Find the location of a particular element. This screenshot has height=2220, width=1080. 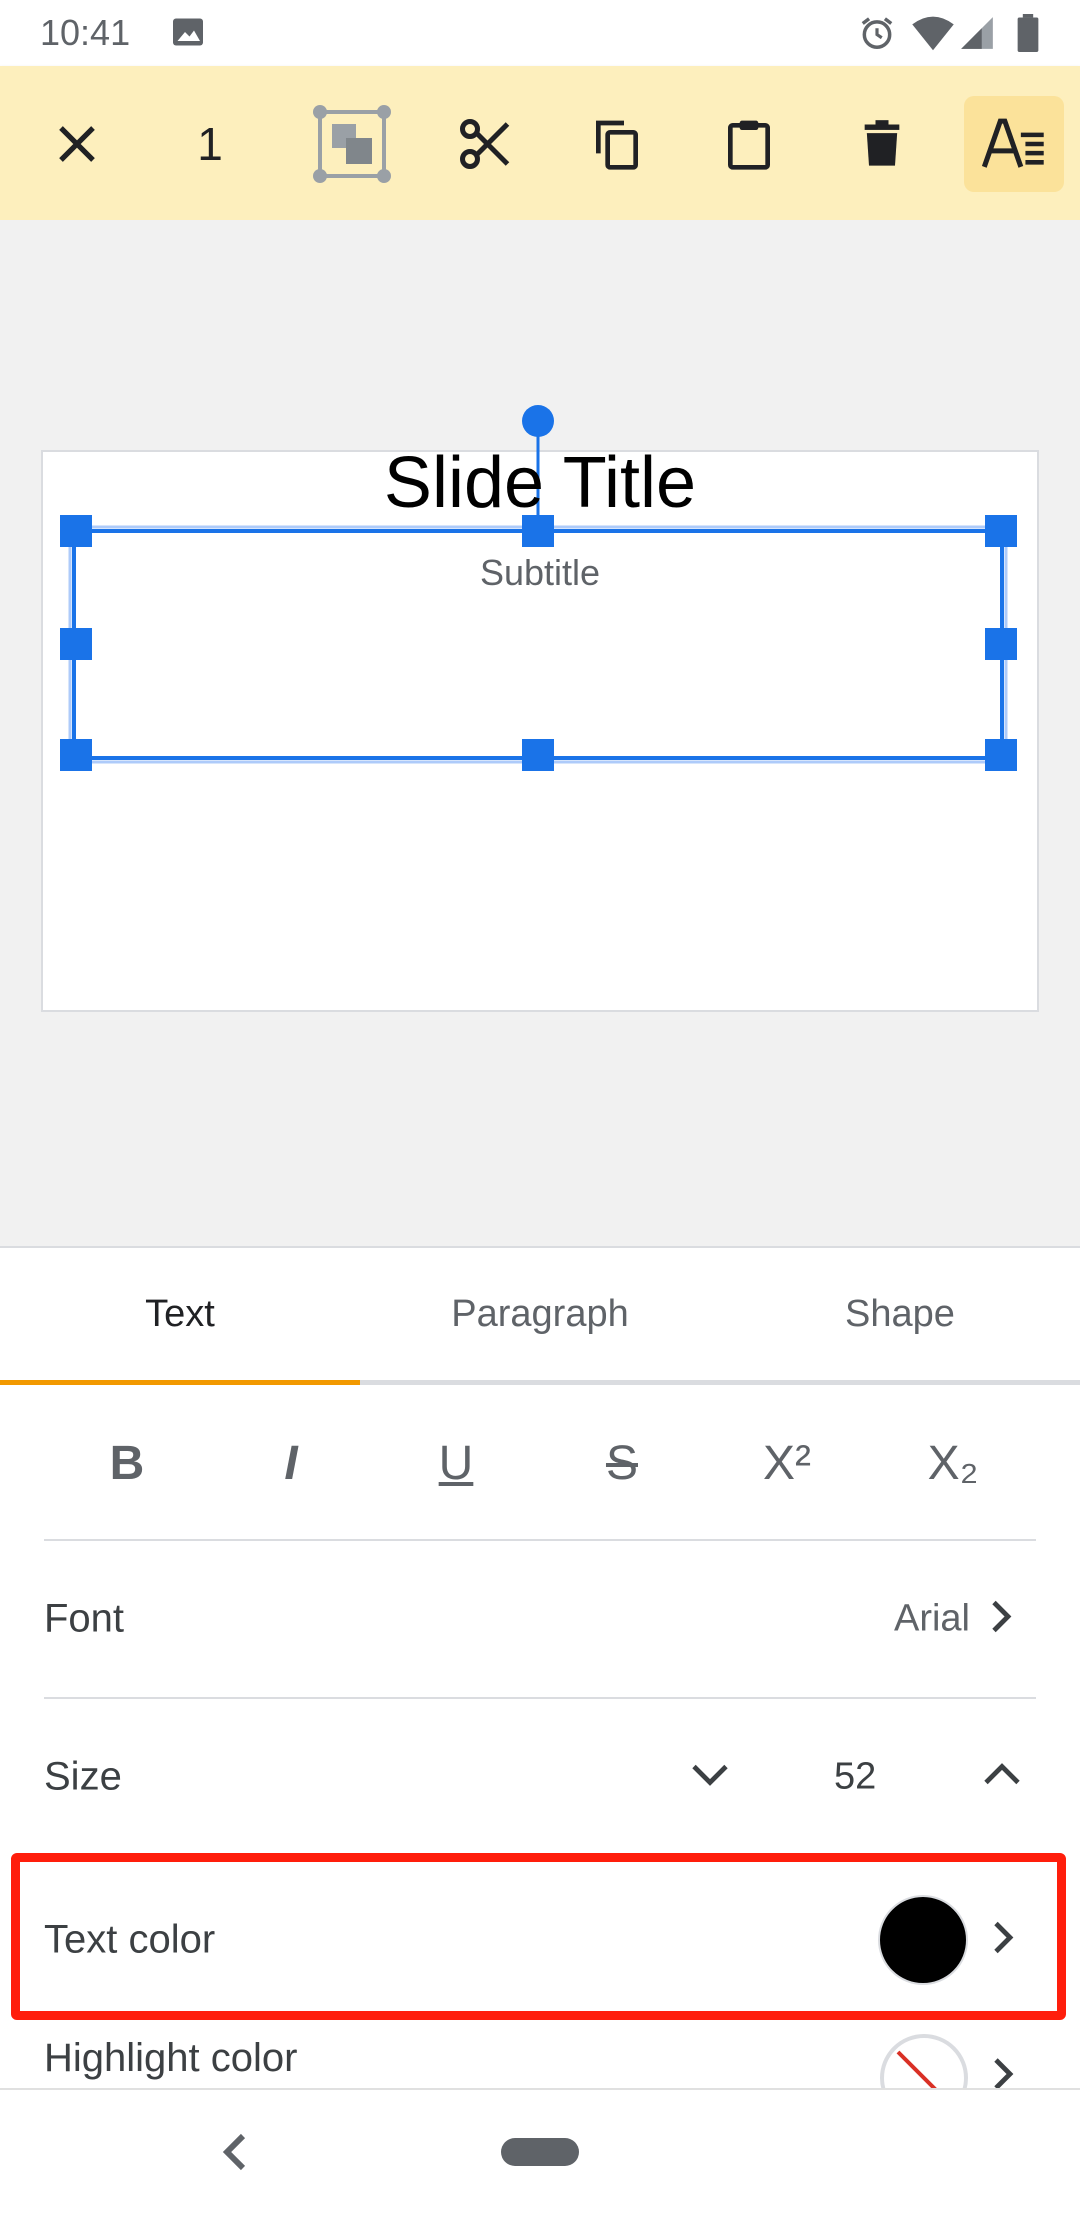

back-icon is located at coordinates (234, 2152).